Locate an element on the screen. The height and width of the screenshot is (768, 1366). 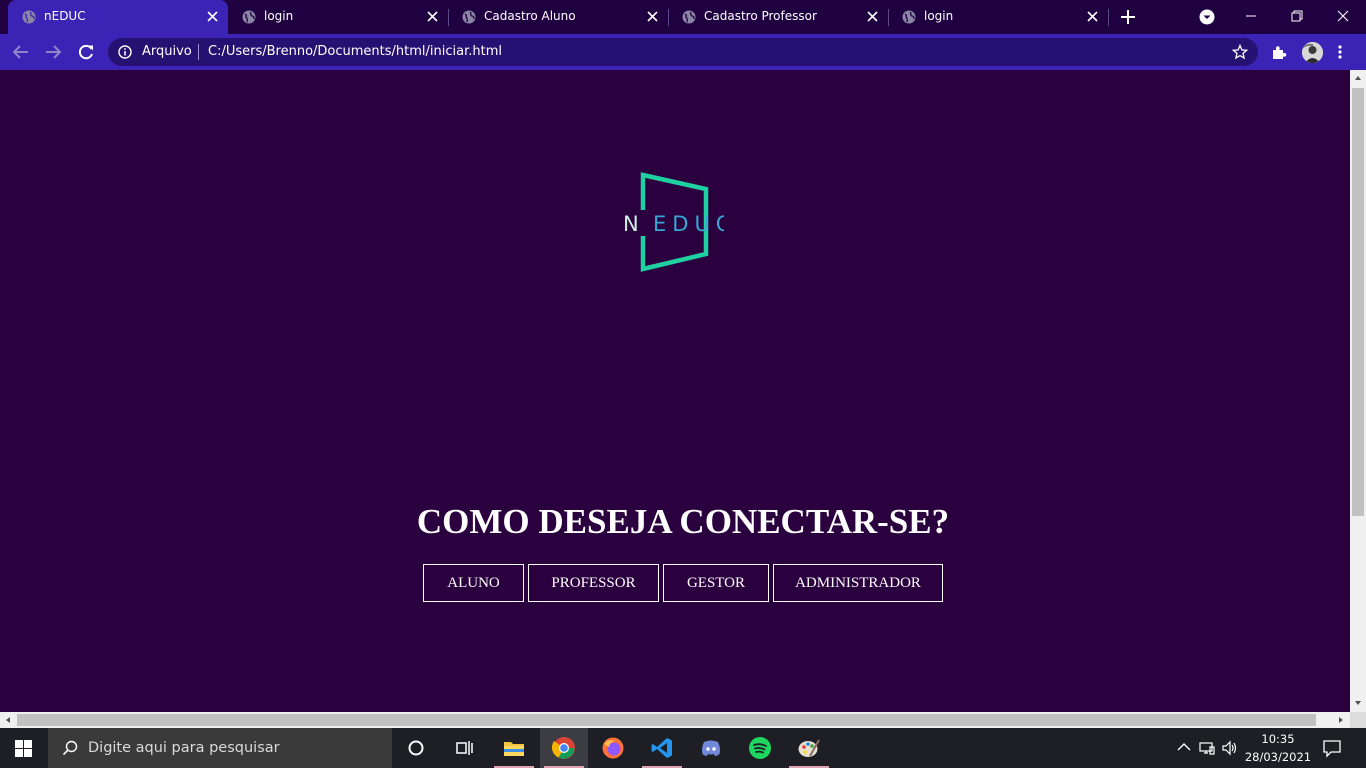
url-separator is located at coordinates (198, 52).